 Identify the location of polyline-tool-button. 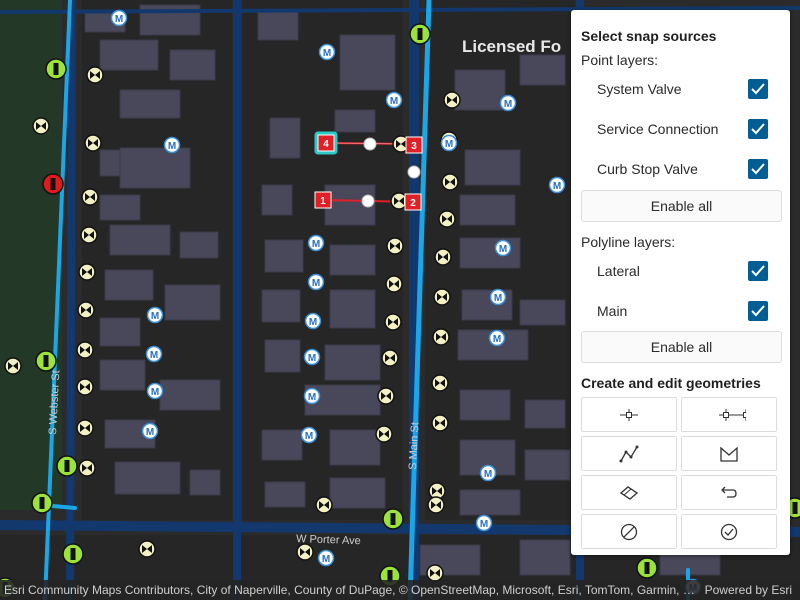
(629, 453).